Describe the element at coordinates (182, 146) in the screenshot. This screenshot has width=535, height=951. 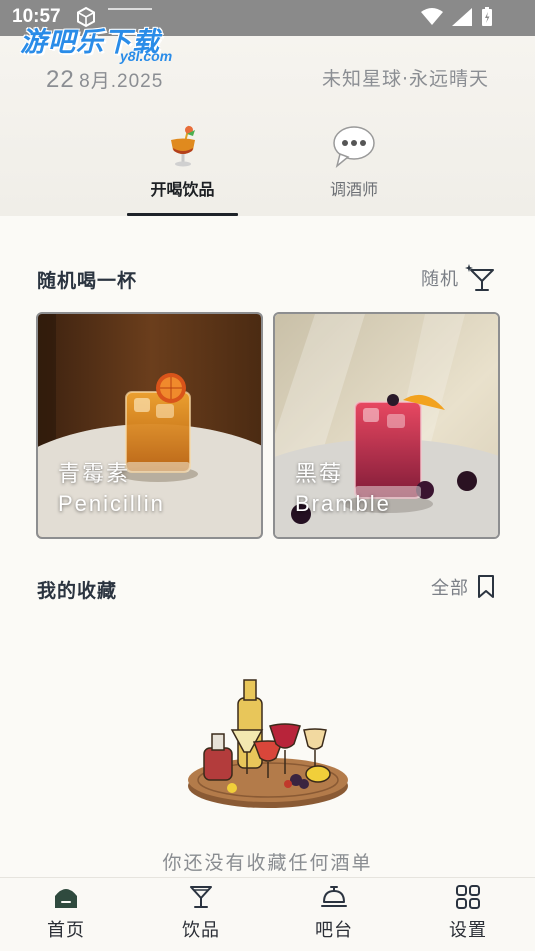
I see `cocktail-glass-icon` at that location.